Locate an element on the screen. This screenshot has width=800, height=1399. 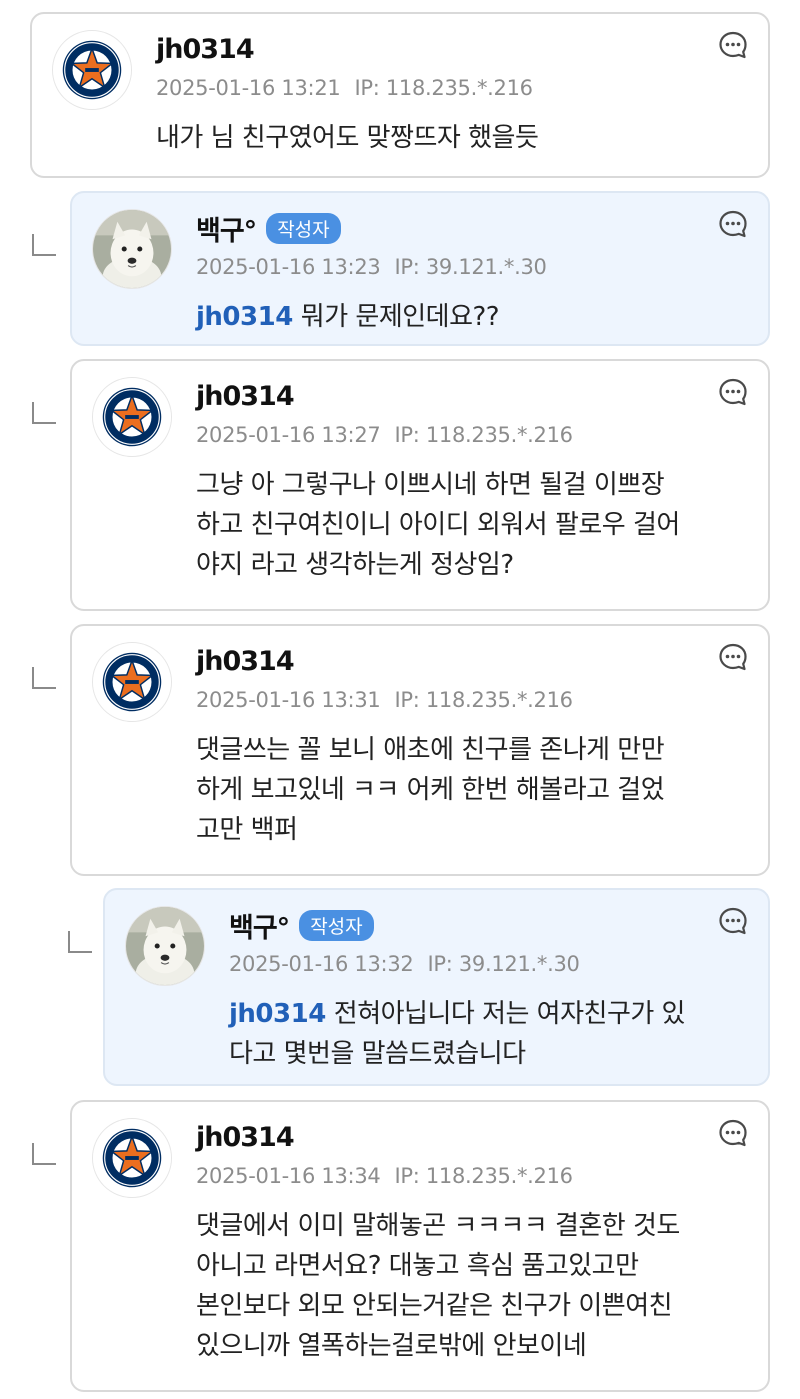
comment-timestamp: 2025-01-16 13:21 is located at coordinates (248, 88).